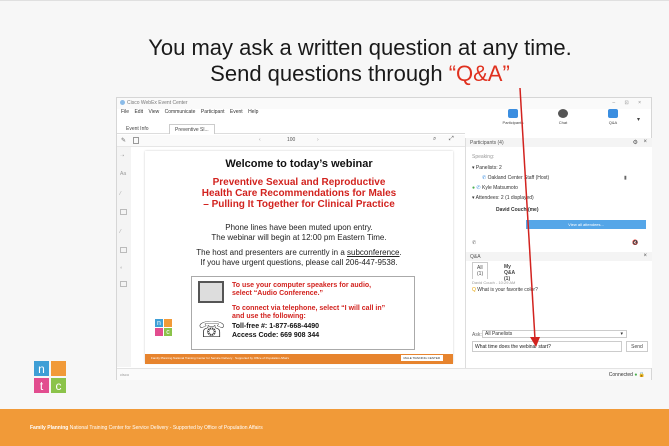 This screenshot has height=446, width=669. I want to click on speaking-label: Speaking:, so click(483, 157).